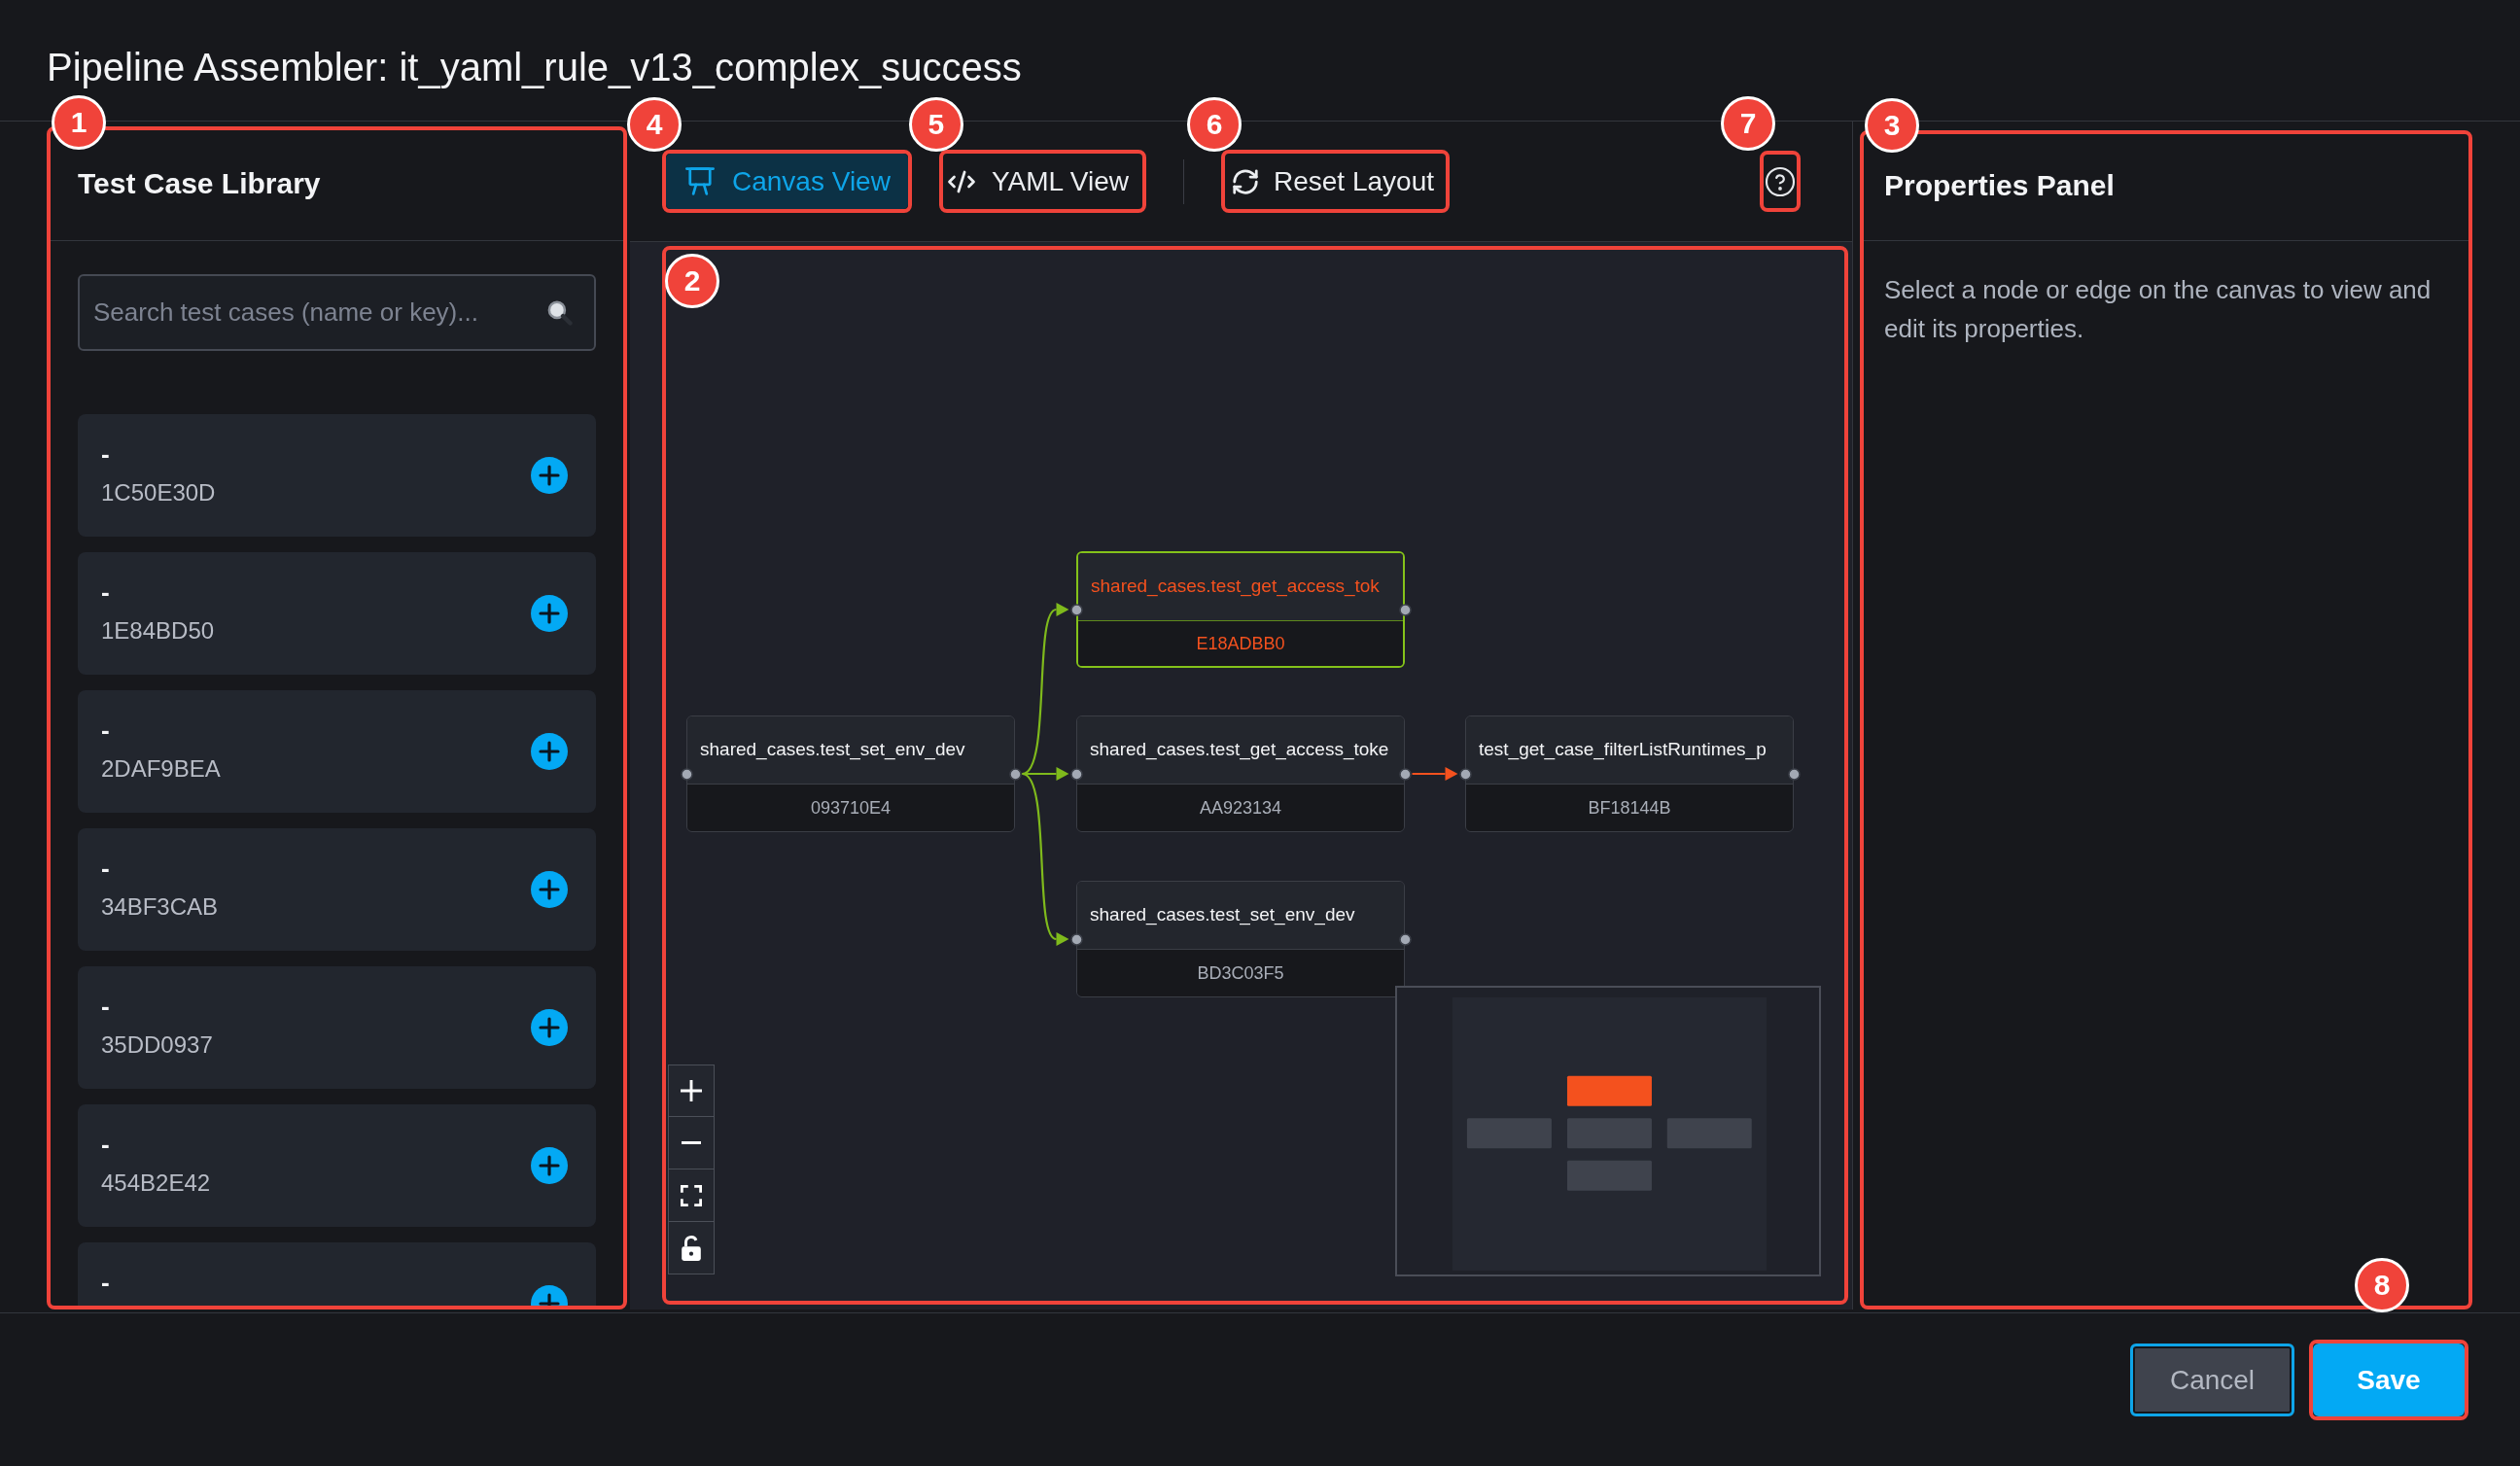  What do you see at coordinates (160, 907) in the screenshot?
I see `test-case-key: 34BF3CAB` at bounding box center [160, 907].